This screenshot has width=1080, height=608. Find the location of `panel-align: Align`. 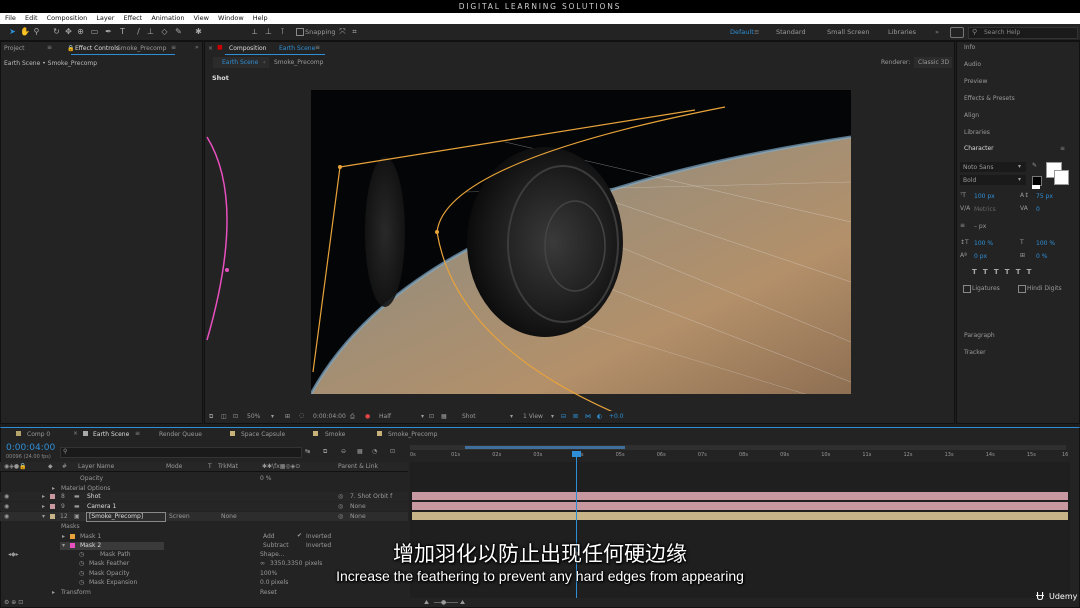

panel-align: Align is located at coordinates (971, 115).